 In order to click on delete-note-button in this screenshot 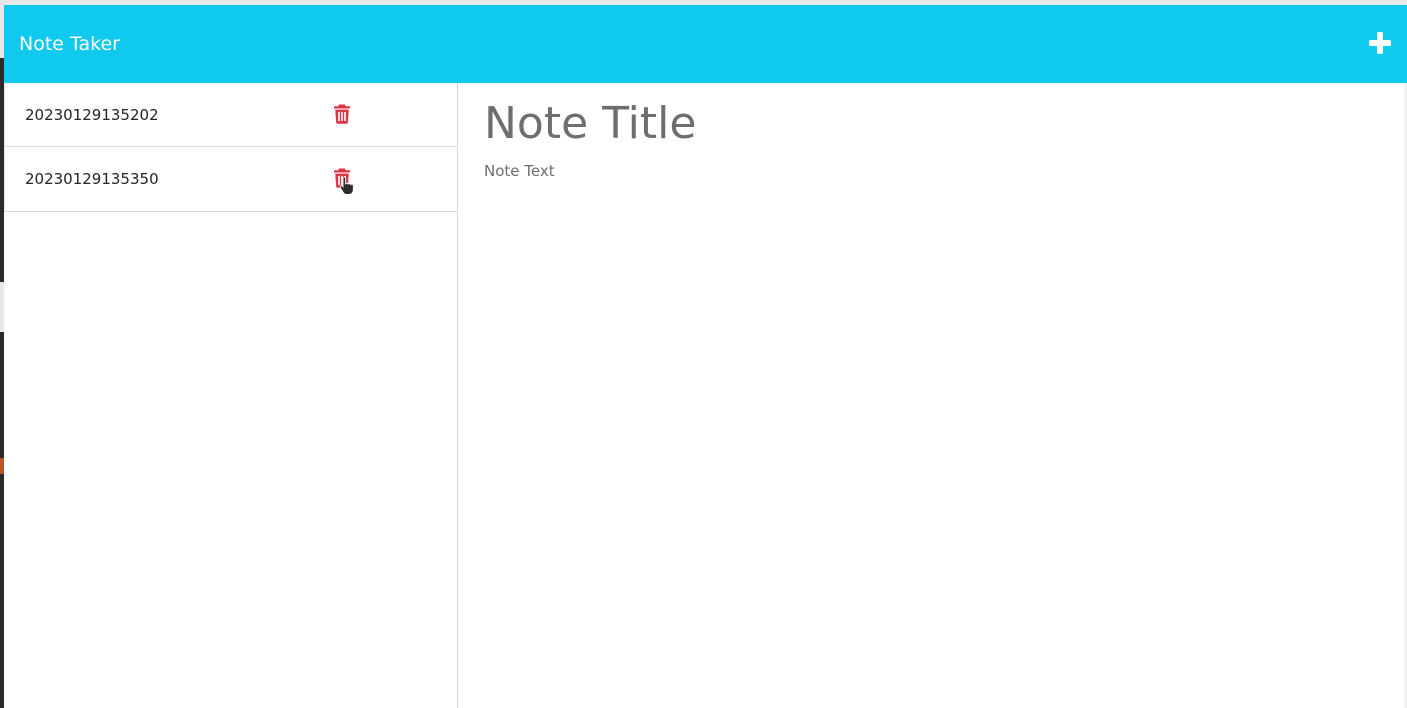, I will do `click(342, 114)`.